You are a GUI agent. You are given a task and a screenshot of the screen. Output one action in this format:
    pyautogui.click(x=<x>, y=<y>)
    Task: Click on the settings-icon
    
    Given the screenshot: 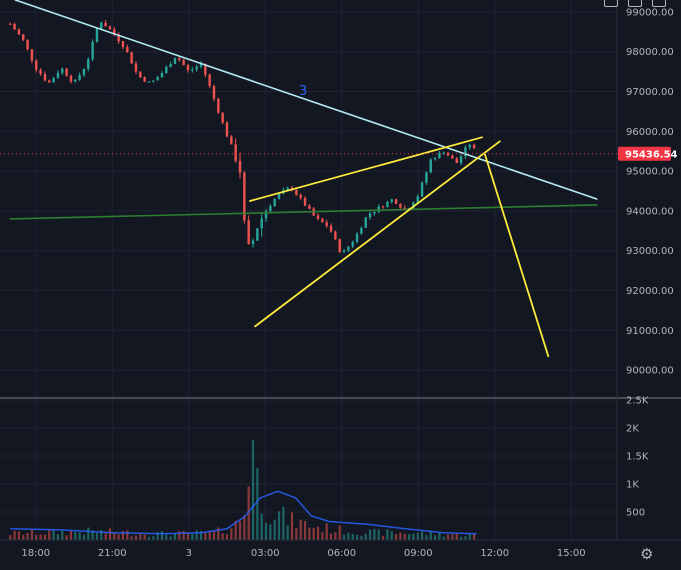 What is the action you would take?
    pyautogui.click(x=659, y=3)
    